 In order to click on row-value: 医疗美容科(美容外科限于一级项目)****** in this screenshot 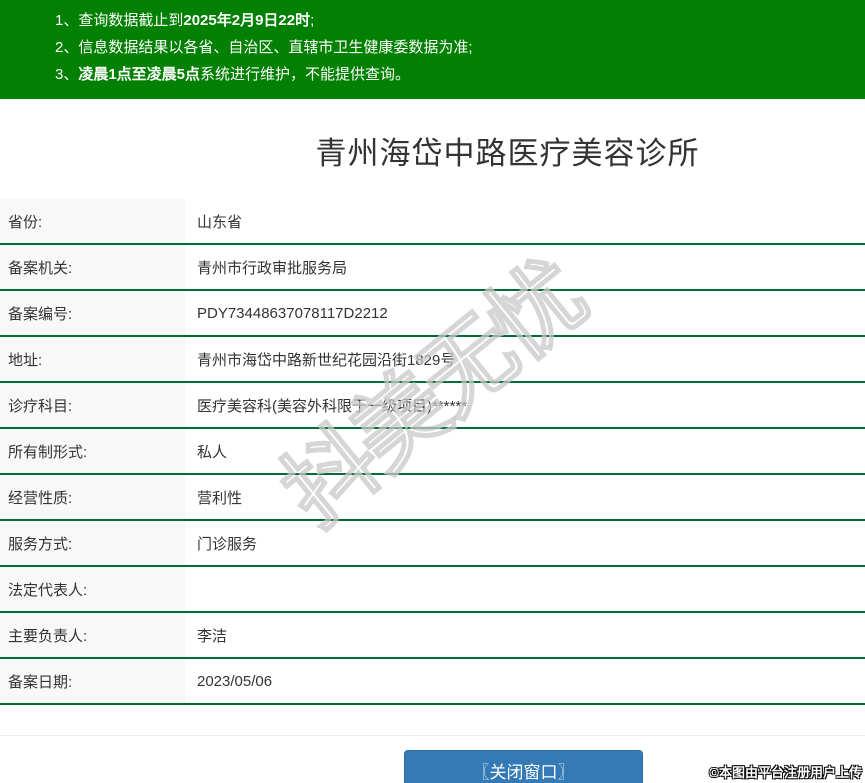, I will do `click(332, 406)`.